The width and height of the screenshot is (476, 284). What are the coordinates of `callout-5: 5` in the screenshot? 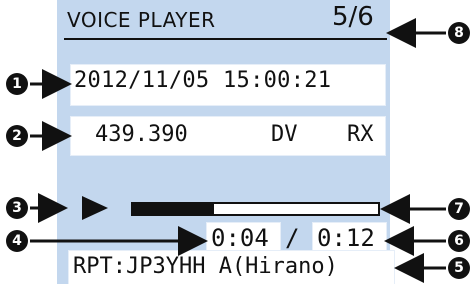 It's located at (459, 268).